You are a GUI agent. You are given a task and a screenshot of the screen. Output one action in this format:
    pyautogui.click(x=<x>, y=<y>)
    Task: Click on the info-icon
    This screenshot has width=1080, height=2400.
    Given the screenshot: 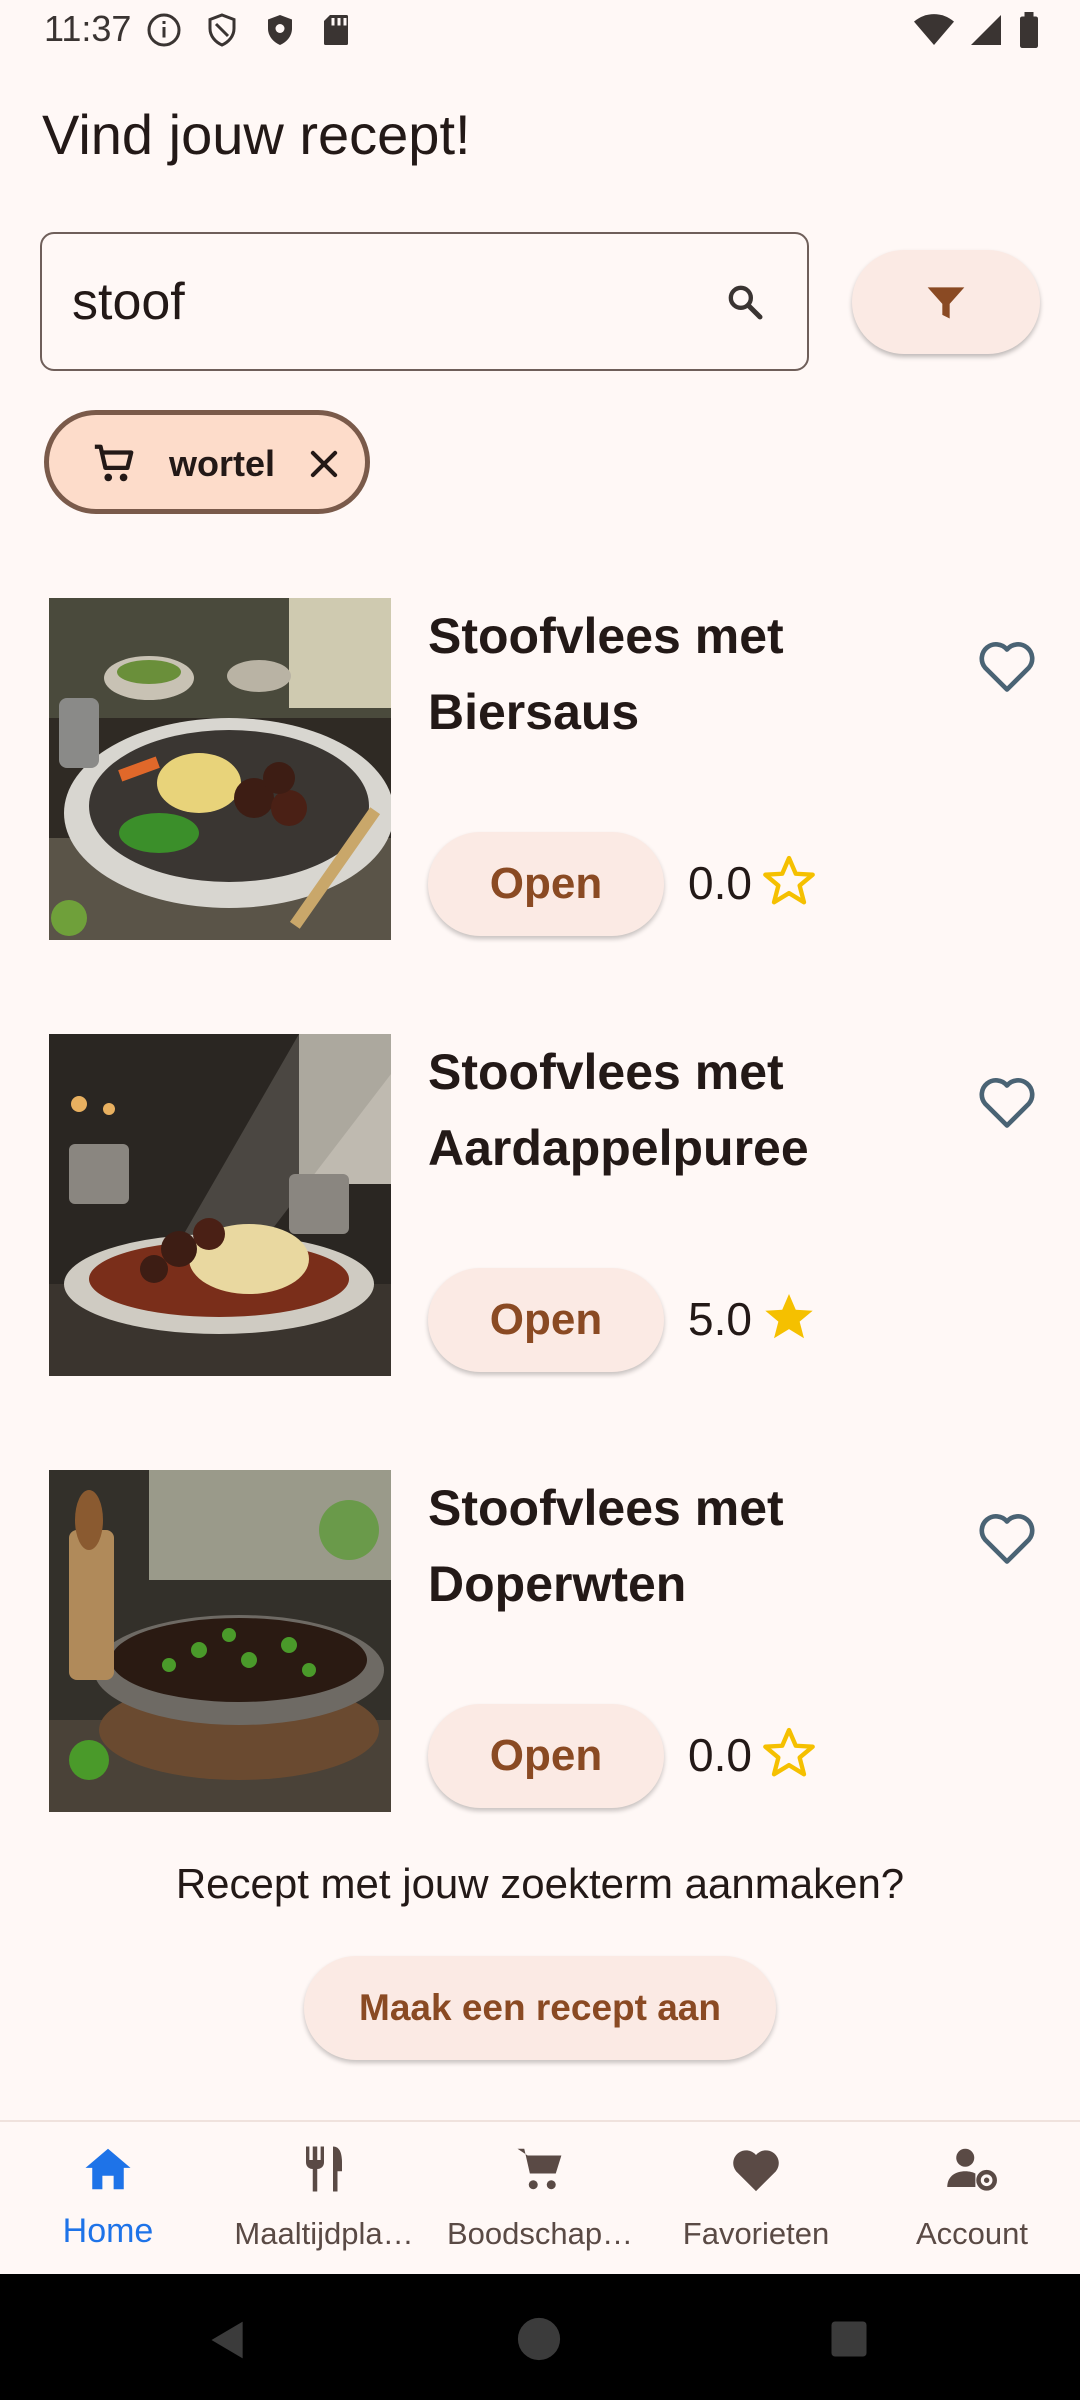 What is the action you would take?
    pyautogui.click(x=164, y=30)
    